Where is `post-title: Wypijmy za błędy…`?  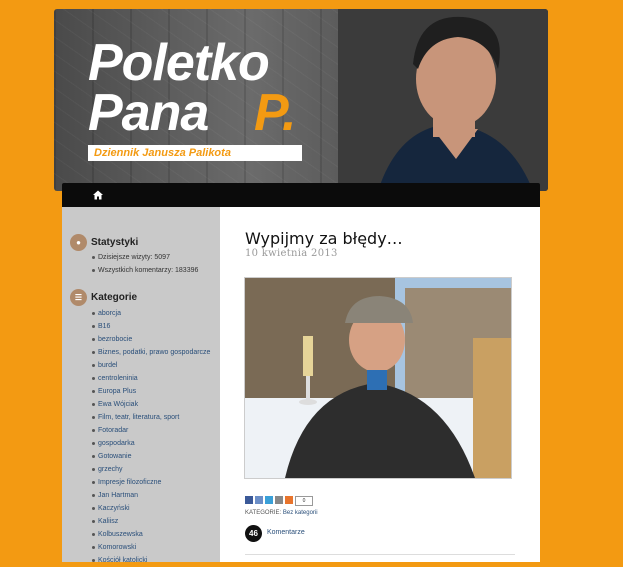
post-title: Wypijmy za błędy… is located at coordinates (324, 238).